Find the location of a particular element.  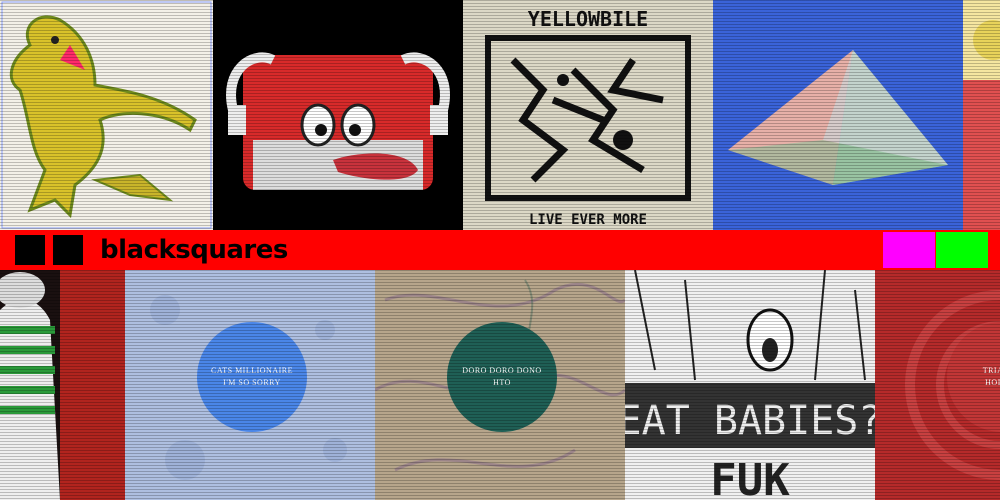

album-title-circle: CATS MILLIONAIRE I'M SO SORRY is located at coordinates (252, 377).